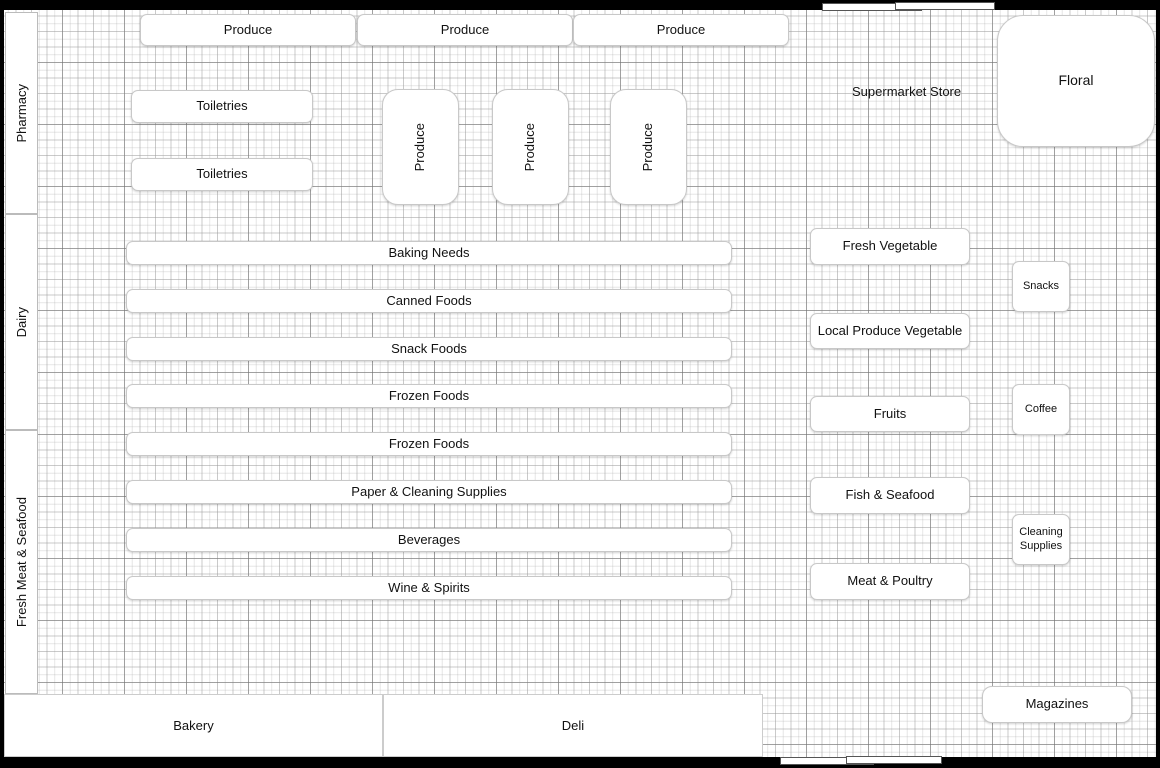 The height and width of the screenshot is (768, 1160). Describe the element at coordinates (429, 588) in the screenshot. I see `aisle-wine-spirits: Wine & Spirits` at that location.